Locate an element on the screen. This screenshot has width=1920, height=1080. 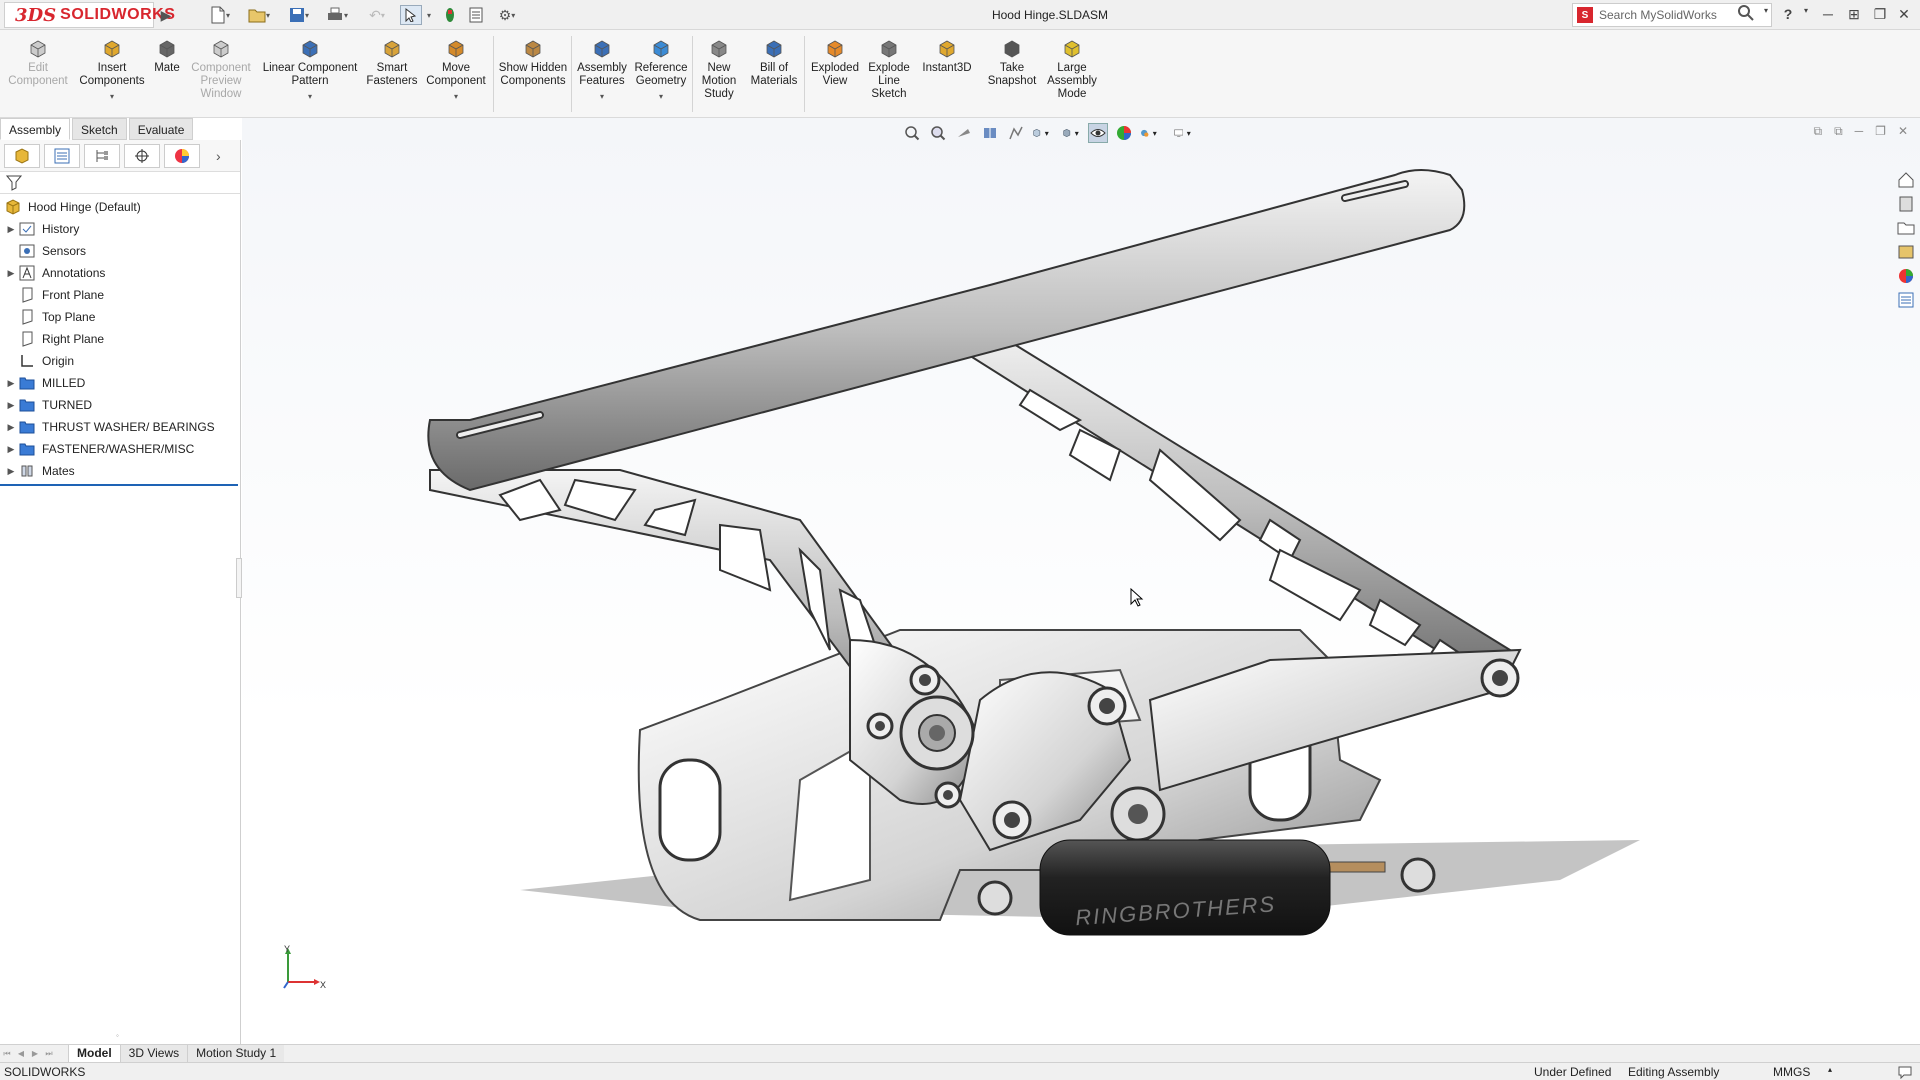
tool-exploded-view-button: Exploded View is located at coordinates (835, 63).